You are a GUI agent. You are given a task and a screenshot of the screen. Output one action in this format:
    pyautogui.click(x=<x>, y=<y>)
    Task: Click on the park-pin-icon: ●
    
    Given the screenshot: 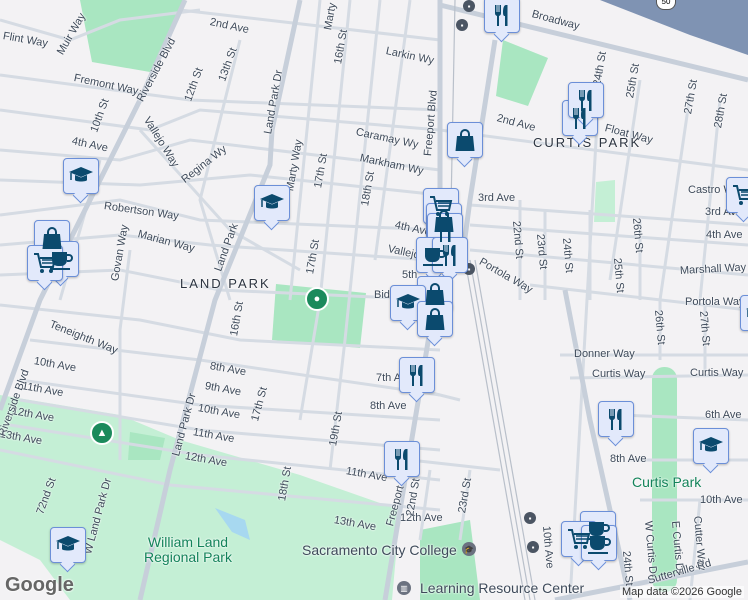 What is the action you would take?
    pyautogui.click(x=317, y=299)
    